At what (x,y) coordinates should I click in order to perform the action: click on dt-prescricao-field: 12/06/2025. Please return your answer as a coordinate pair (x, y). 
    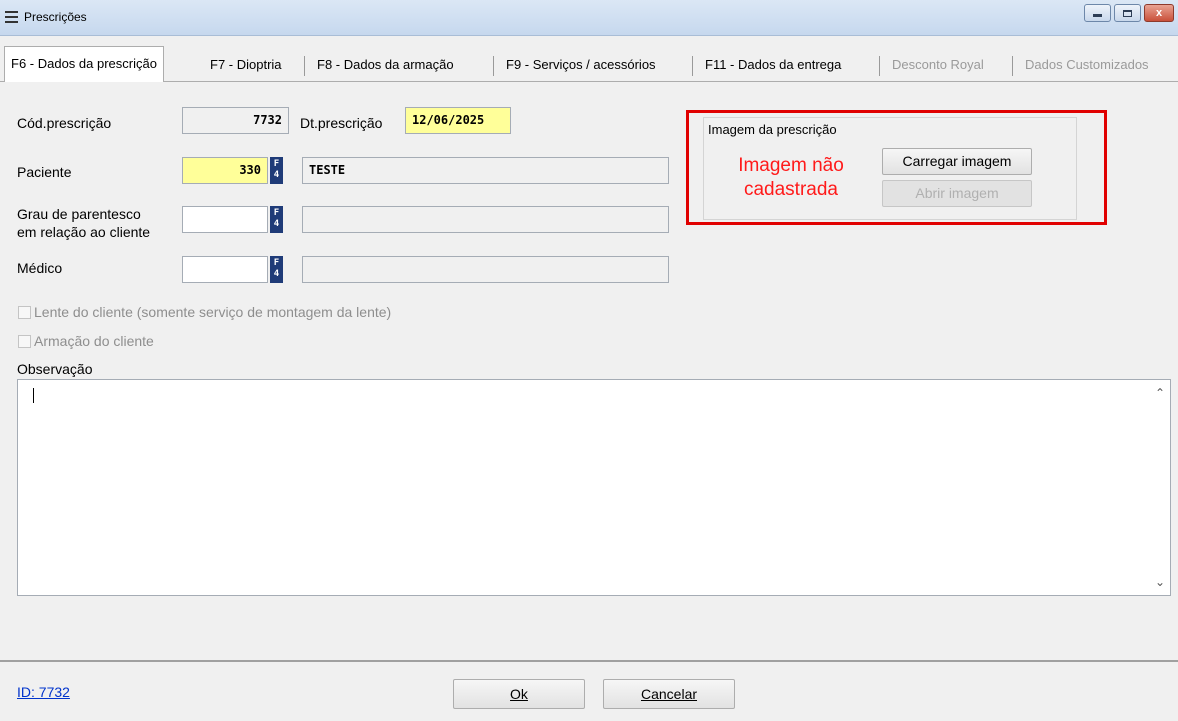
    Looking at the image, I should click on (458, 120).